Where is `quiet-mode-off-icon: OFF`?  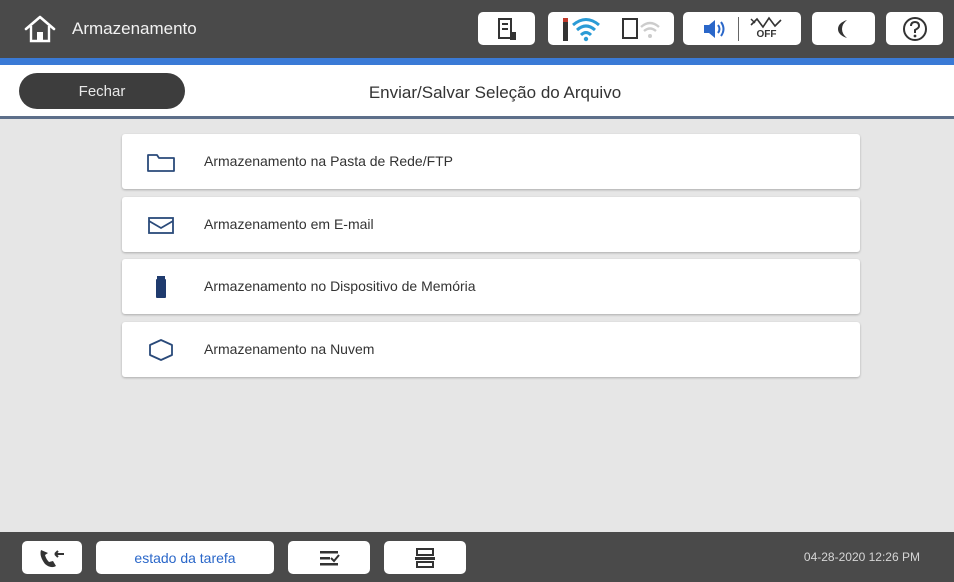 quiet-mode-off-icon: OFF is located at coordinates (767, 29).